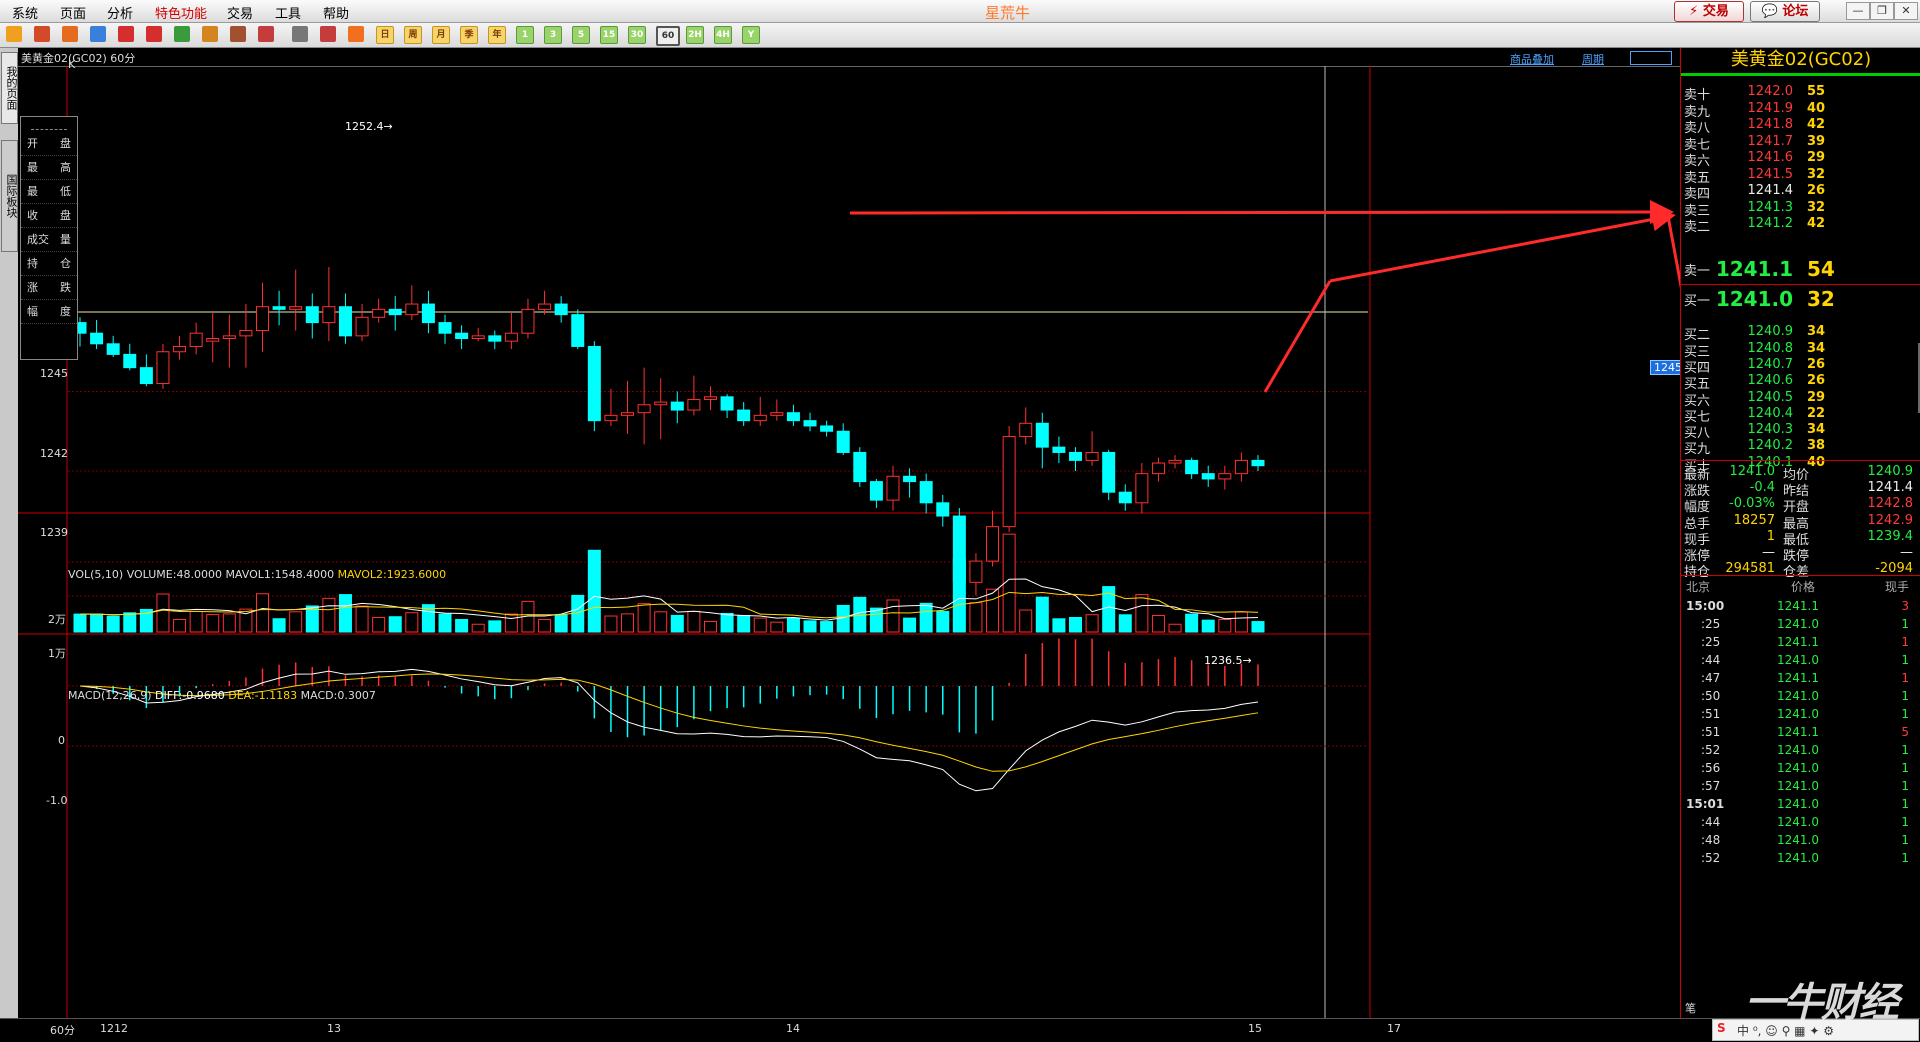 The width and height of the screenshot is (1920, 1042). Describe the element at coordinates (553, 35) in the screenshot. I see `period-3min: 3` at that location.